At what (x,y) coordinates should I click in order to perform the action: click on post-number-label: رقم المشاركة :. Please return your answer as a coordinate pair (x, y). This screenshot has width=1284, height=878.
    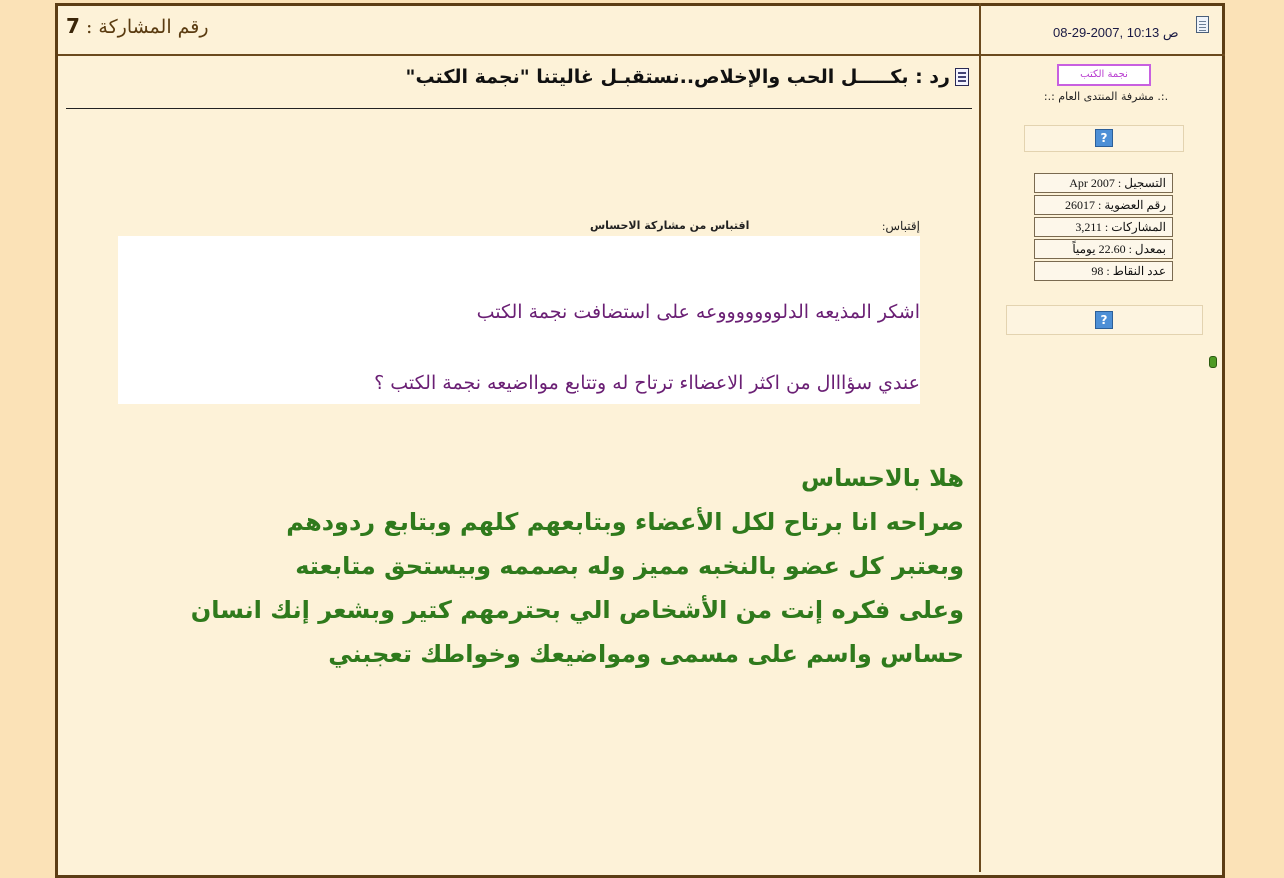
    Looking at the image, I should click on (147, 27).